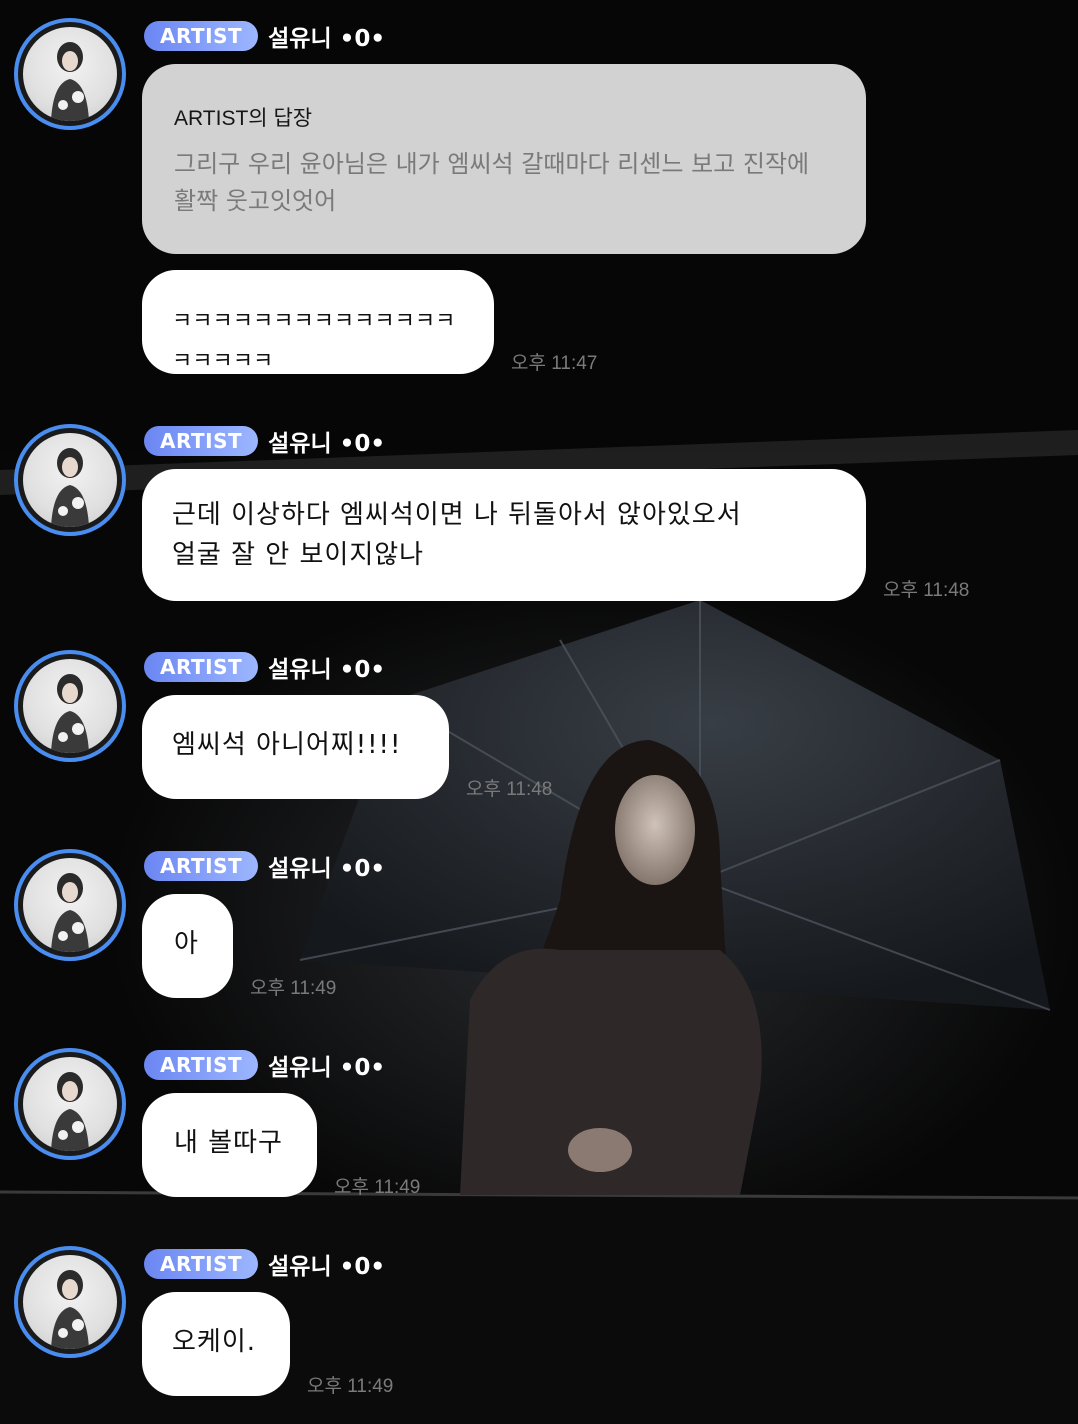 This screenshot has height=1424, width=1078. What do you see at coordinates (287, 745) in the screenshot?
I see `message-text: 엠씨석 아니어찌!!!!` at bounding box center [287, 745].